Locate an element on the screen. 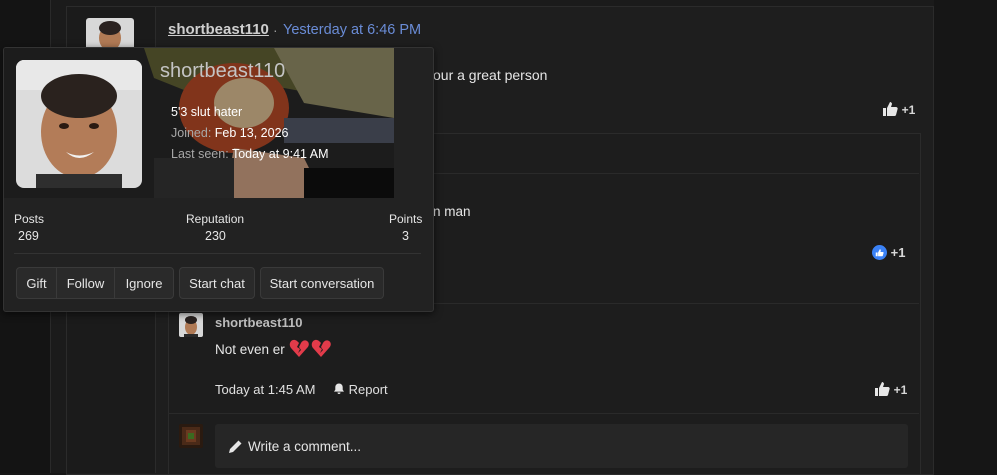 The height and width of the screenshot is (475, 997). points-stat-value: 3 is located at coordinates (405, 236).